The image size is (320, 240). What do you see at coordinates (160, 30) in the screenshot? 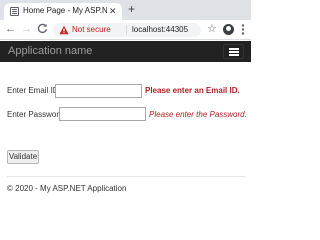
I see `url-text: localhost:44305` at bounding box center [160, 30].